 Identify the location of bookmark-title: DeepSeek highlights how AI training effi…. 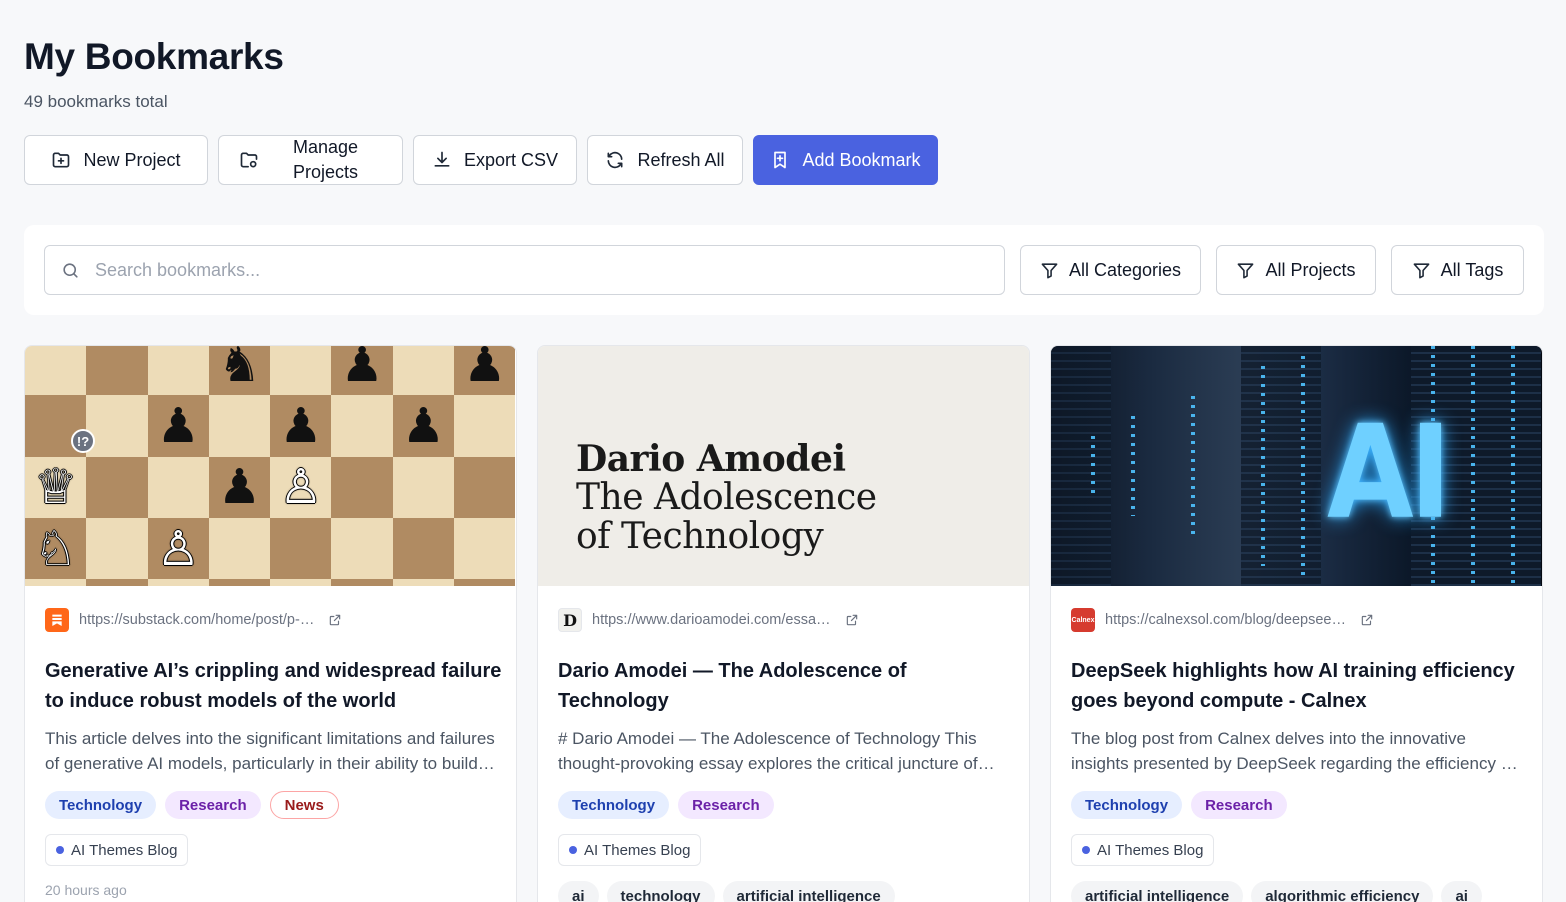
(1301, 686).